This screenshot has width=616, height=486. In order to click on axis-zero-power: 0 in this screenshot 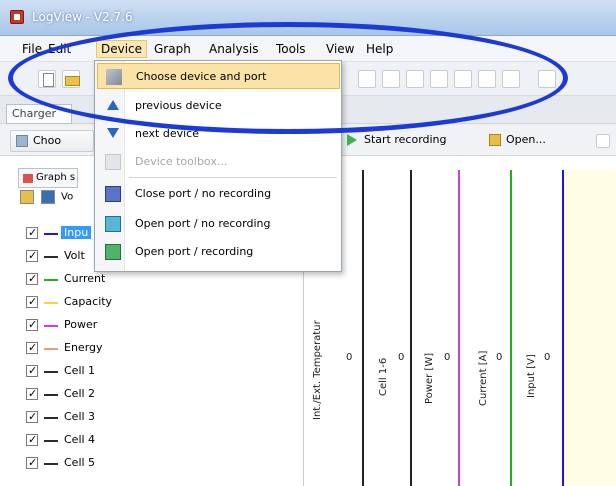, I will do `click(447, 357)`.